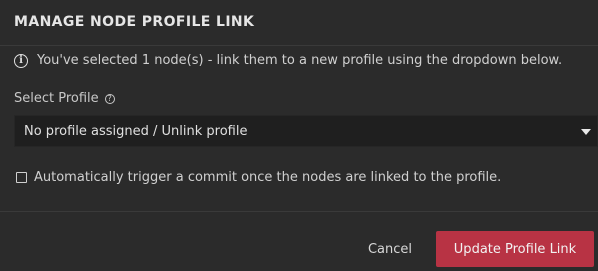  I want to click on select-profile-label: Select Profile ?, so click(64, 98).